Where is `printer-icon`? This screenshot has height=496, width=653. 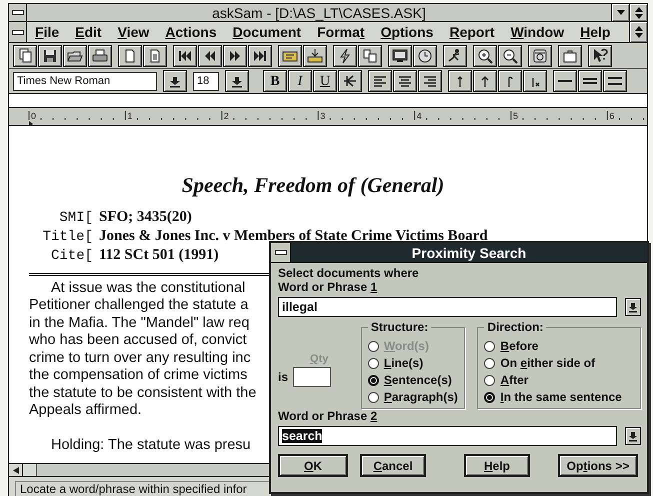 printer-icon is located at coordinates (100, 56).